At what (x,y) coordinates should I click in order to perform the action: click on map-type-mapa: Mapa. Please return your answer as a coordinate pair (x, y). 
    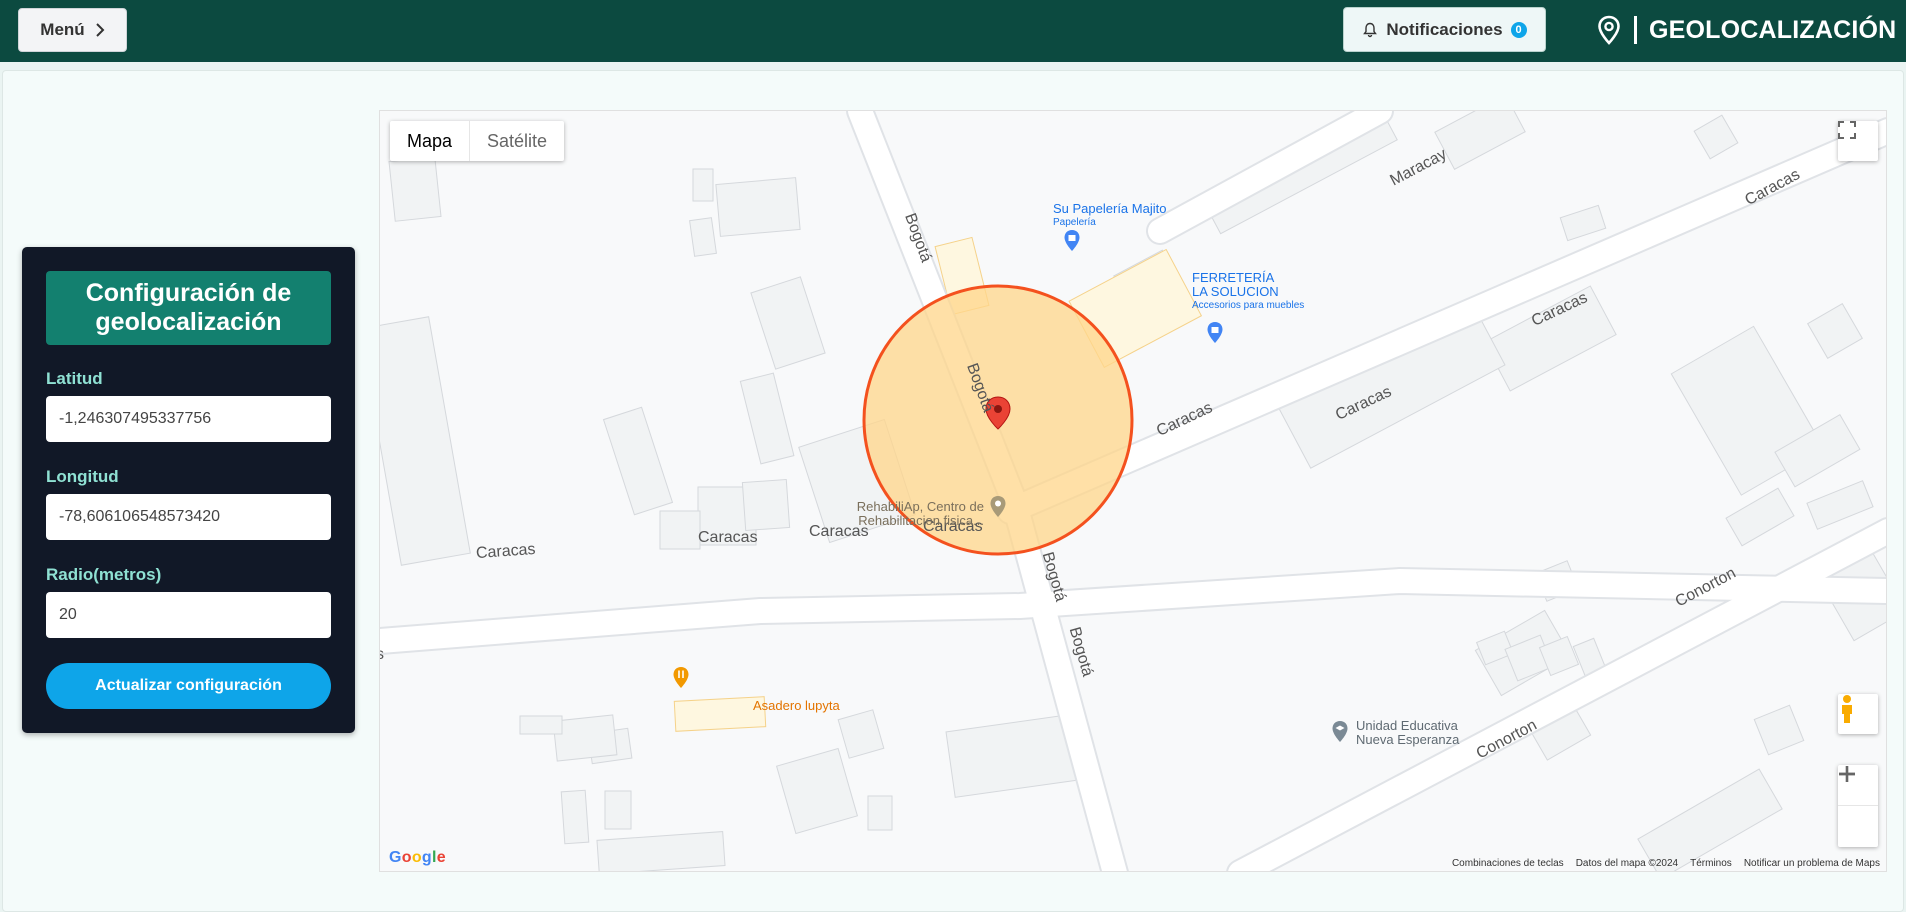
    Looking at the image, I should click on (429, 141).